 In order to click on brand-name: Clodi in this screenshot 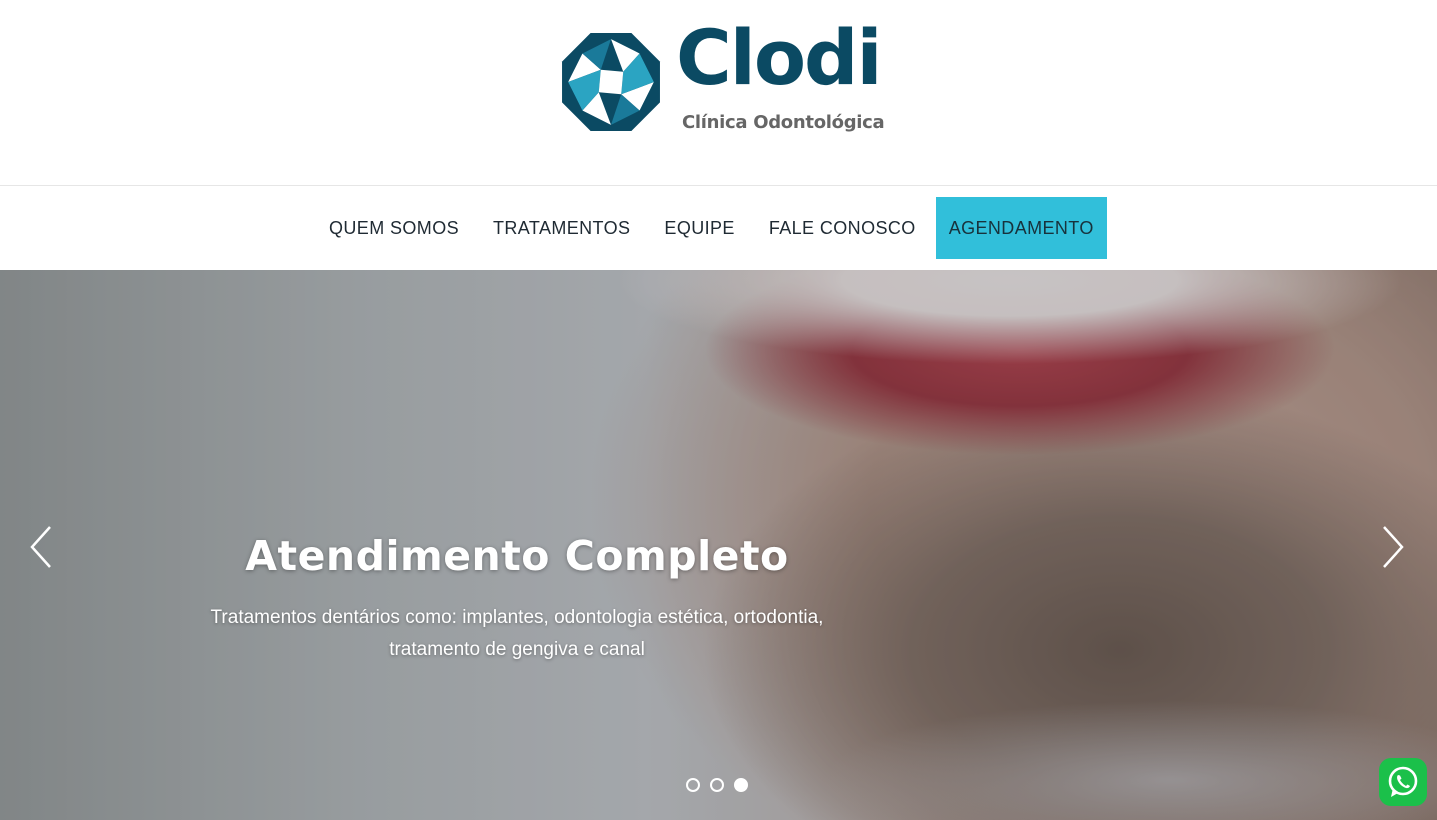, I will do `click(779, 57)`.